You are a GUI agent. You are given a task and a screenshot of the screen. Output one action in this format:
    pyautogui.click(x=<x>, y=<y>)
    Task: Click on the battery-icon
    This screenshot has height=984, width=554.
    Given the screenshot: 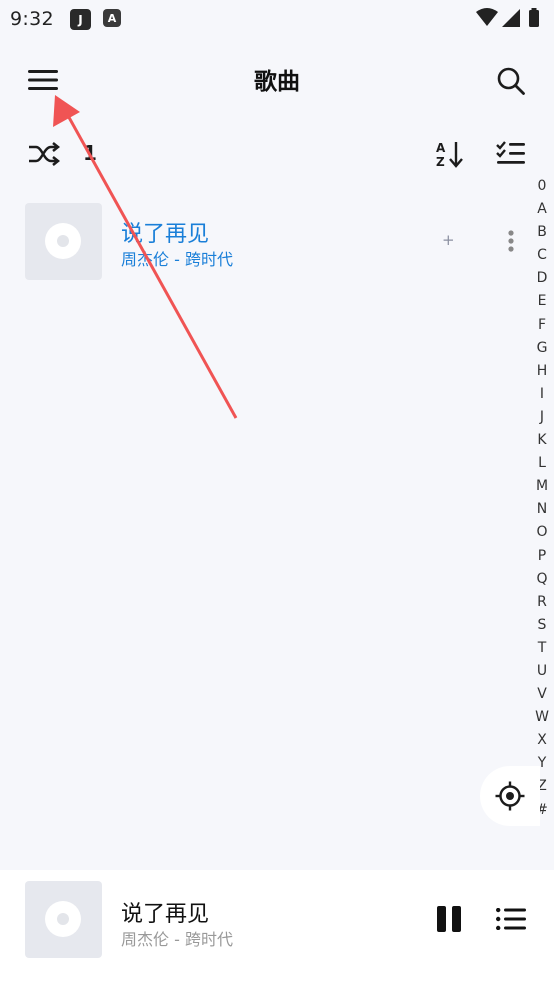 What is the action you would take?
    pyautogui.click(x=534, y=18)
    